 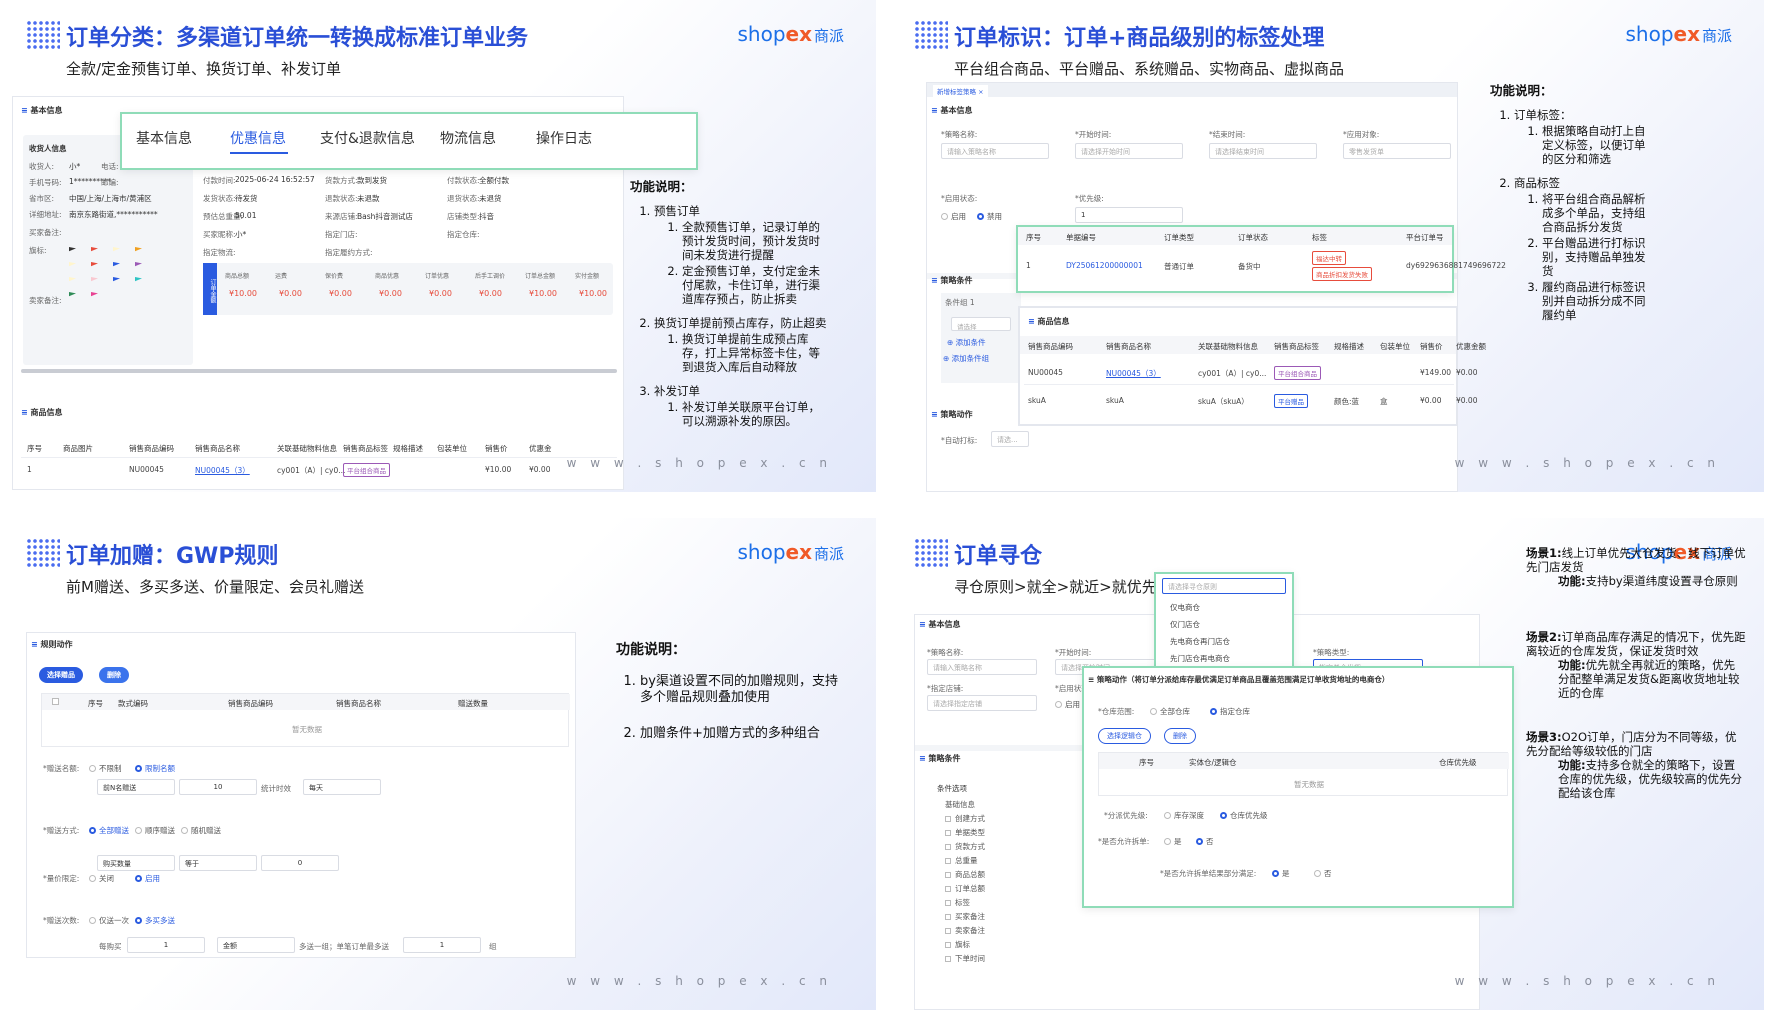 What do you see at coordinates (442, 945) in the screenshot?
I see `max-group-input: 1` at bounding box center [442, 945].